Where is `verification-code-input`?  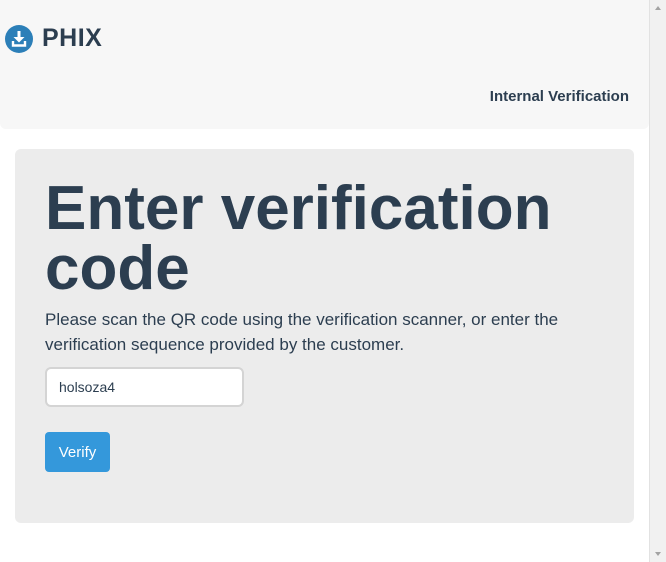
verification-code-input is located at coordinates (144, 387).